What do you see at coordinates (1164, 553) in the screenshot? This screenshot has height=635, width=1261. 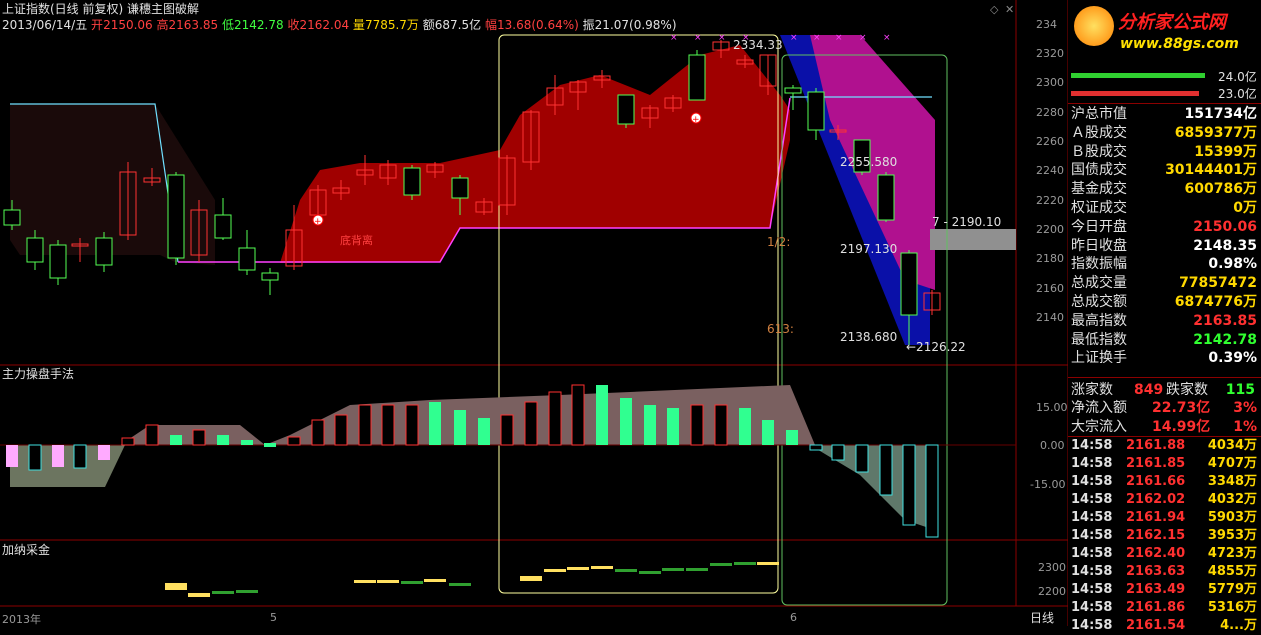 I see `tick-row: 14:58 2162.40 4723万` at bounding box center [1164, 553].